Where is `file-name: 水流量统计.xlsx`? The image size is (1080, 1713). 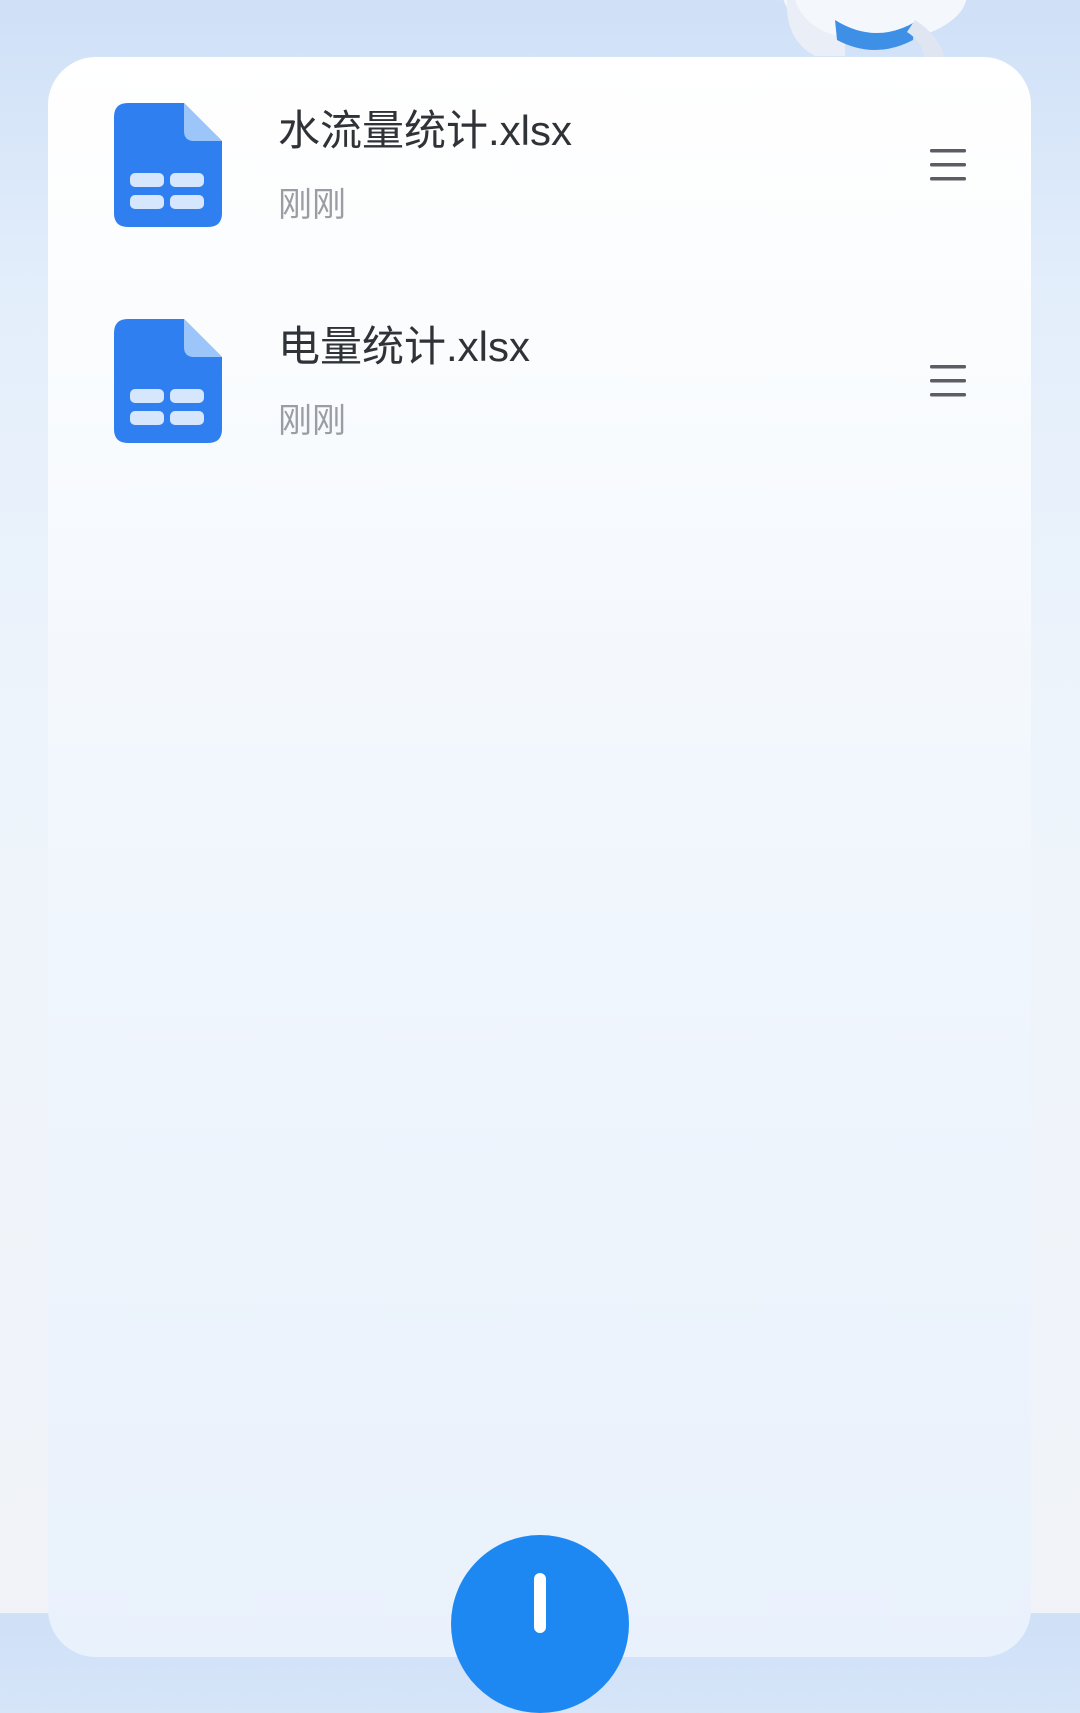 file-name: 水流量统计.xlsx is located at coordinates (425, 130).